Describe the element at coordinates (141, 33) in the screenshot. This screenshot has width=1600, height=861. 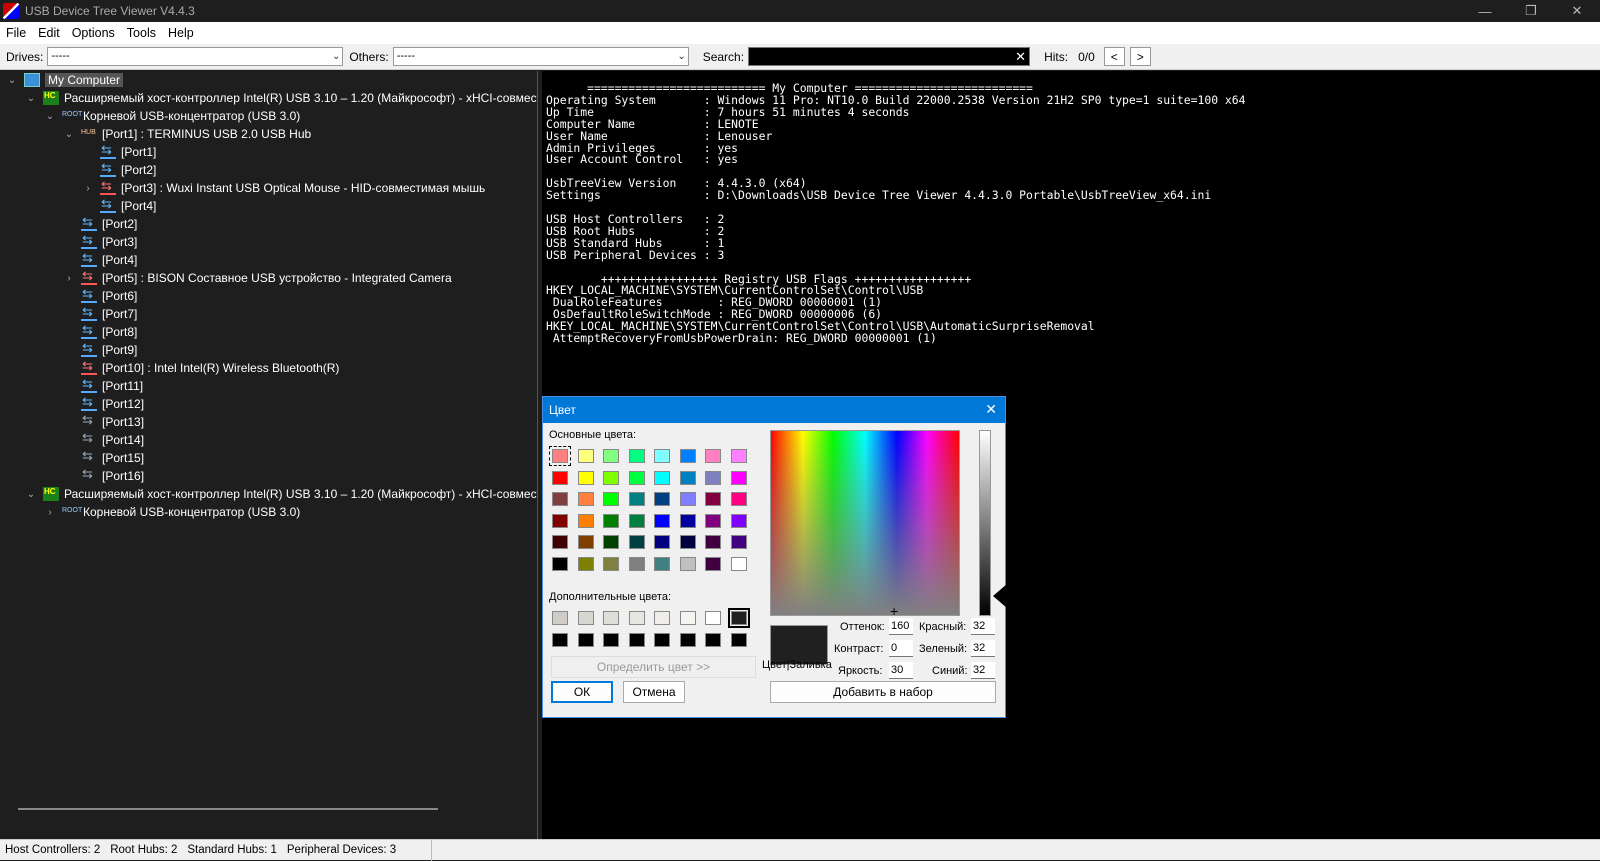
I see `menu-tools: Tools` at that location.